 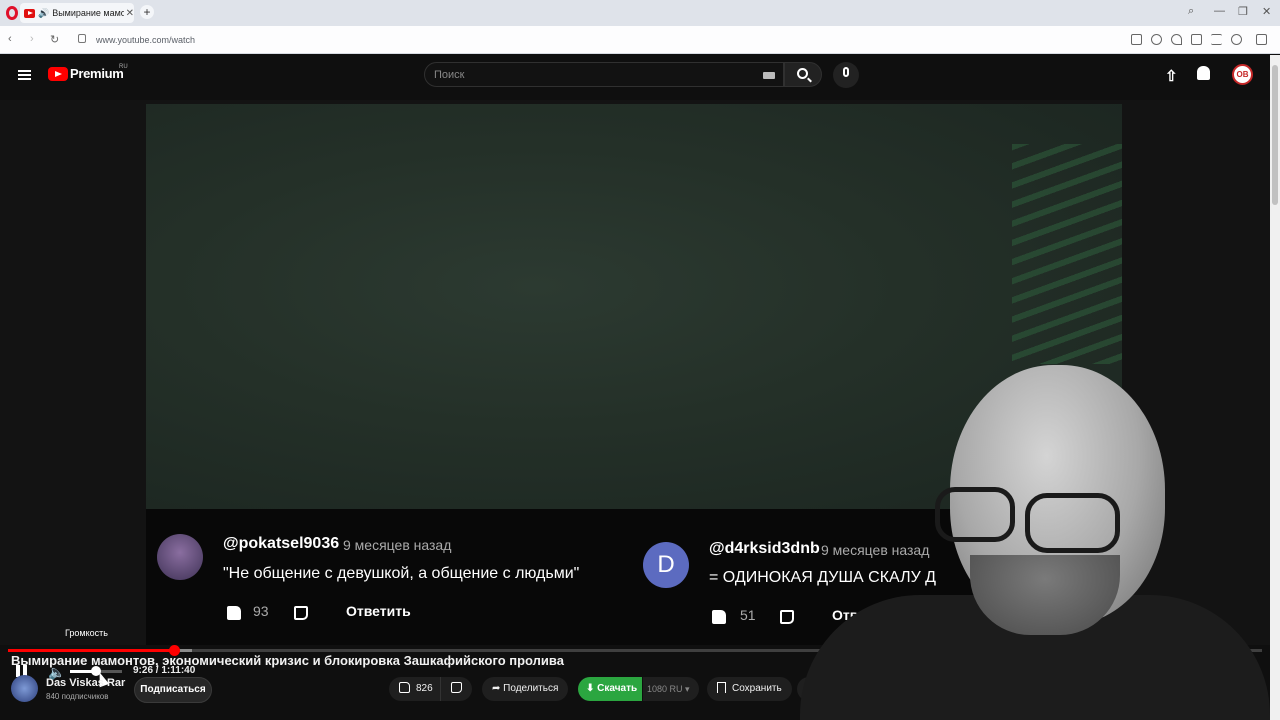 I want to click on browser-tab: 🔊 Вымирание мамонто ✕, so click(x=77, y=13).